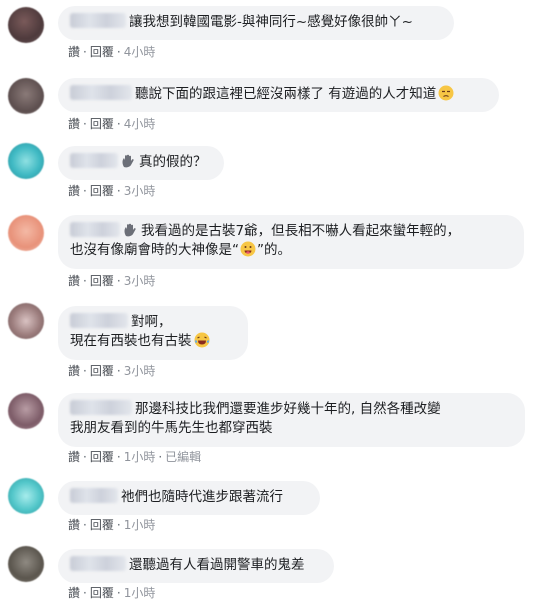  I want to click on comment-text-line-2: 現在有西裝也有古裝, so click(131, 341).